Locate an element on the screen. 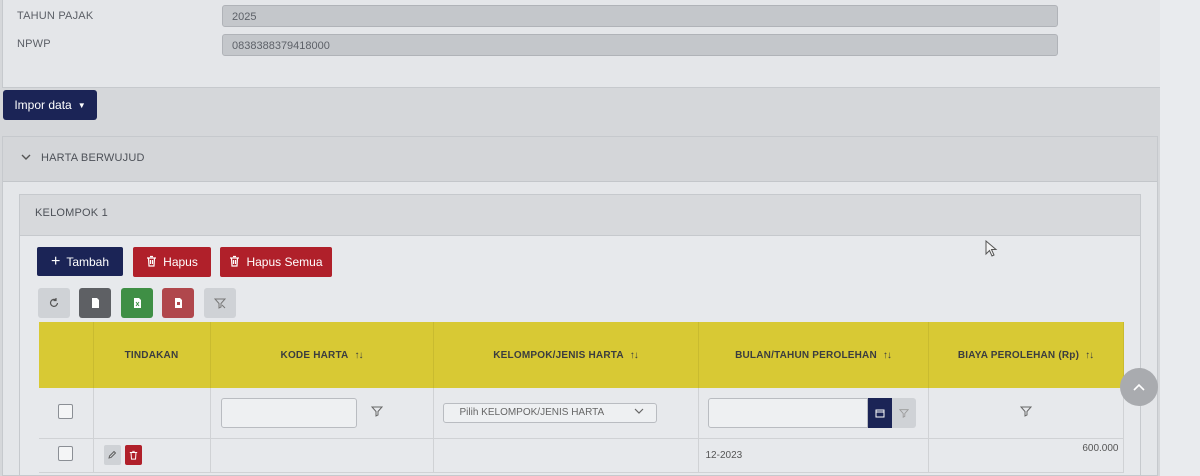 The height and width of the screenshot is (476, 1200). hapus-label: Hapus is located at coordinates (180, 262).